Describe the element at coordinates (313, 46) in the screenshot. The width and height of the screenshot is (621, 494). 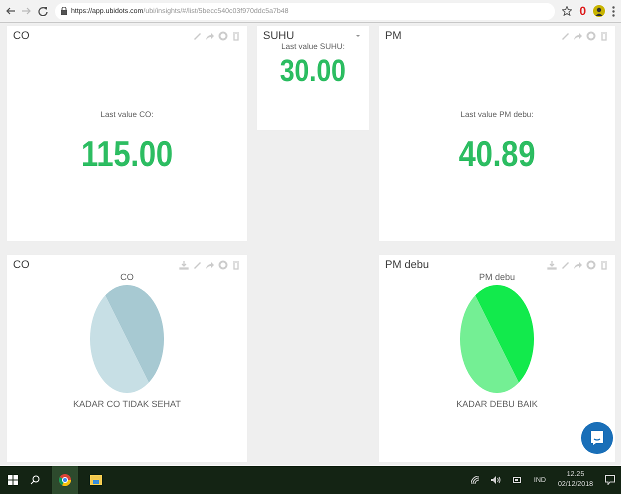
I see `value-caption: Last value SUHU:` at that location.